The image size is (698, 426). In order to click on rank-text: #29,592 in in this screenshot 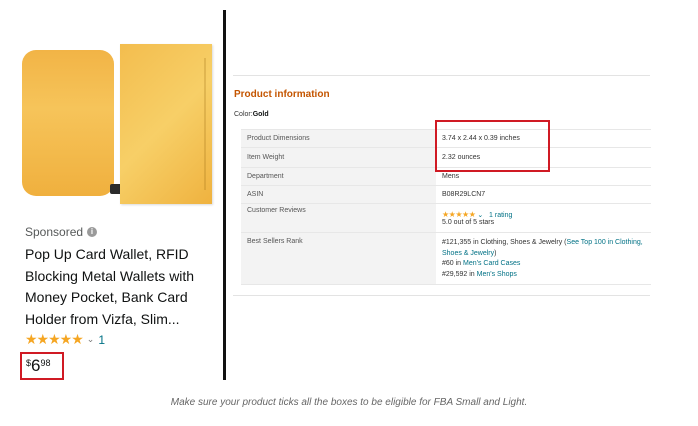, I will do `click(459, 274)`.